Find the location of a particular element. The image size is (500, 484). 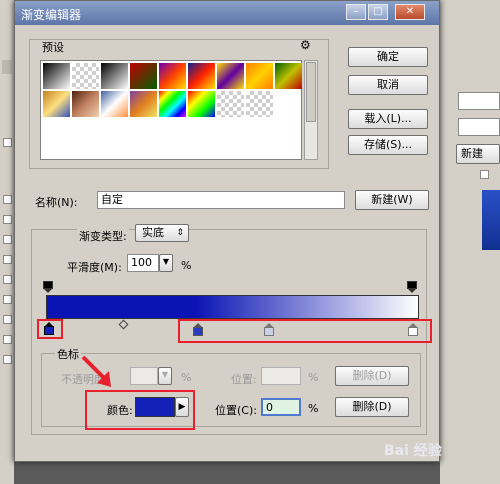

smoothness-input: 100 is located at coordinates (143, 263).